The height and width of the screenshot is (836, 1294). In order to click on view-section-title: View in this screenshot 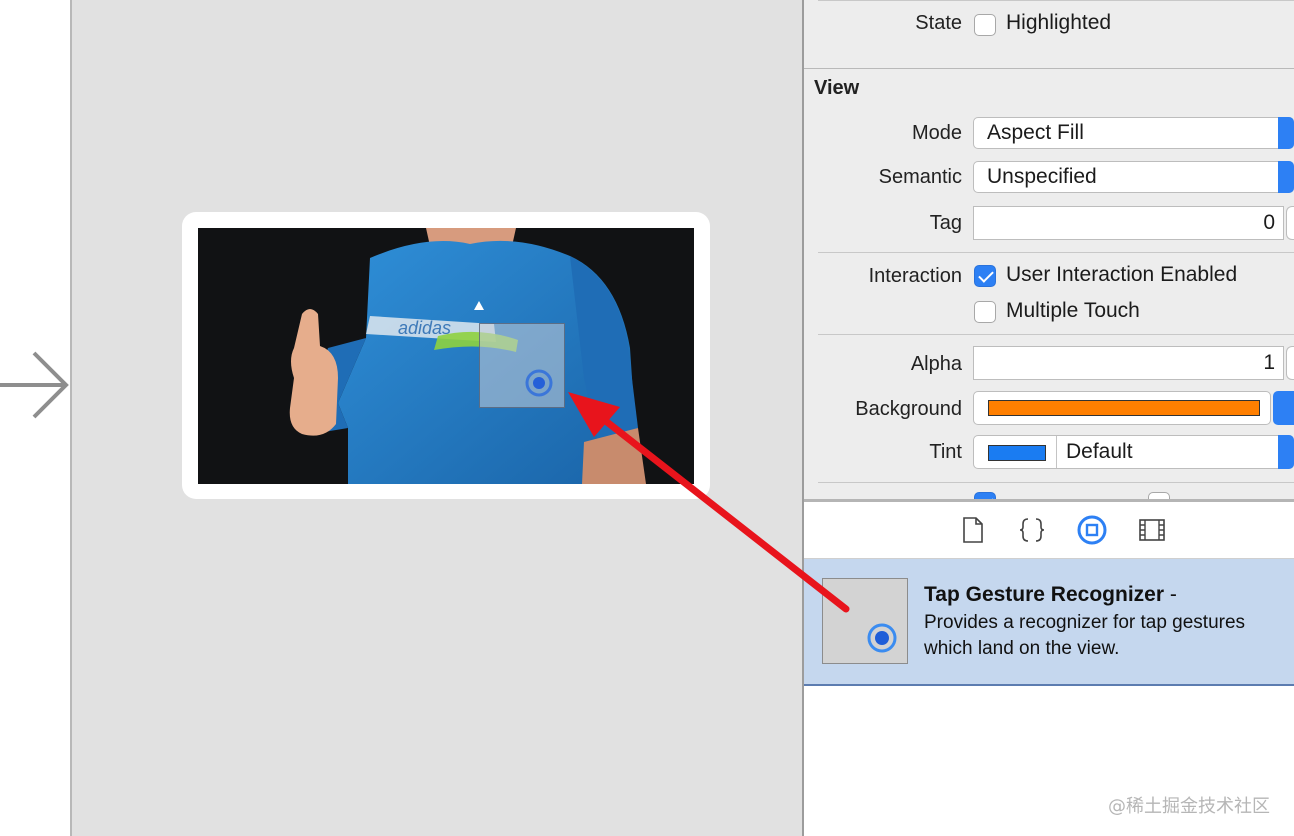, I will do `click(837, 88)`.